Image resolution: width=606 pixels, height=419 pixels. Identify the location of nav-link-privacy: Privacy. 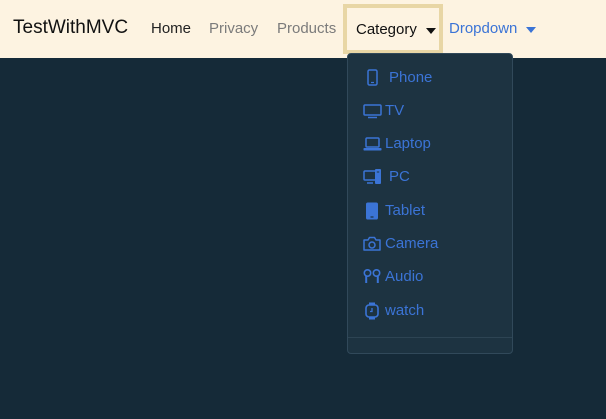
(233, 28).